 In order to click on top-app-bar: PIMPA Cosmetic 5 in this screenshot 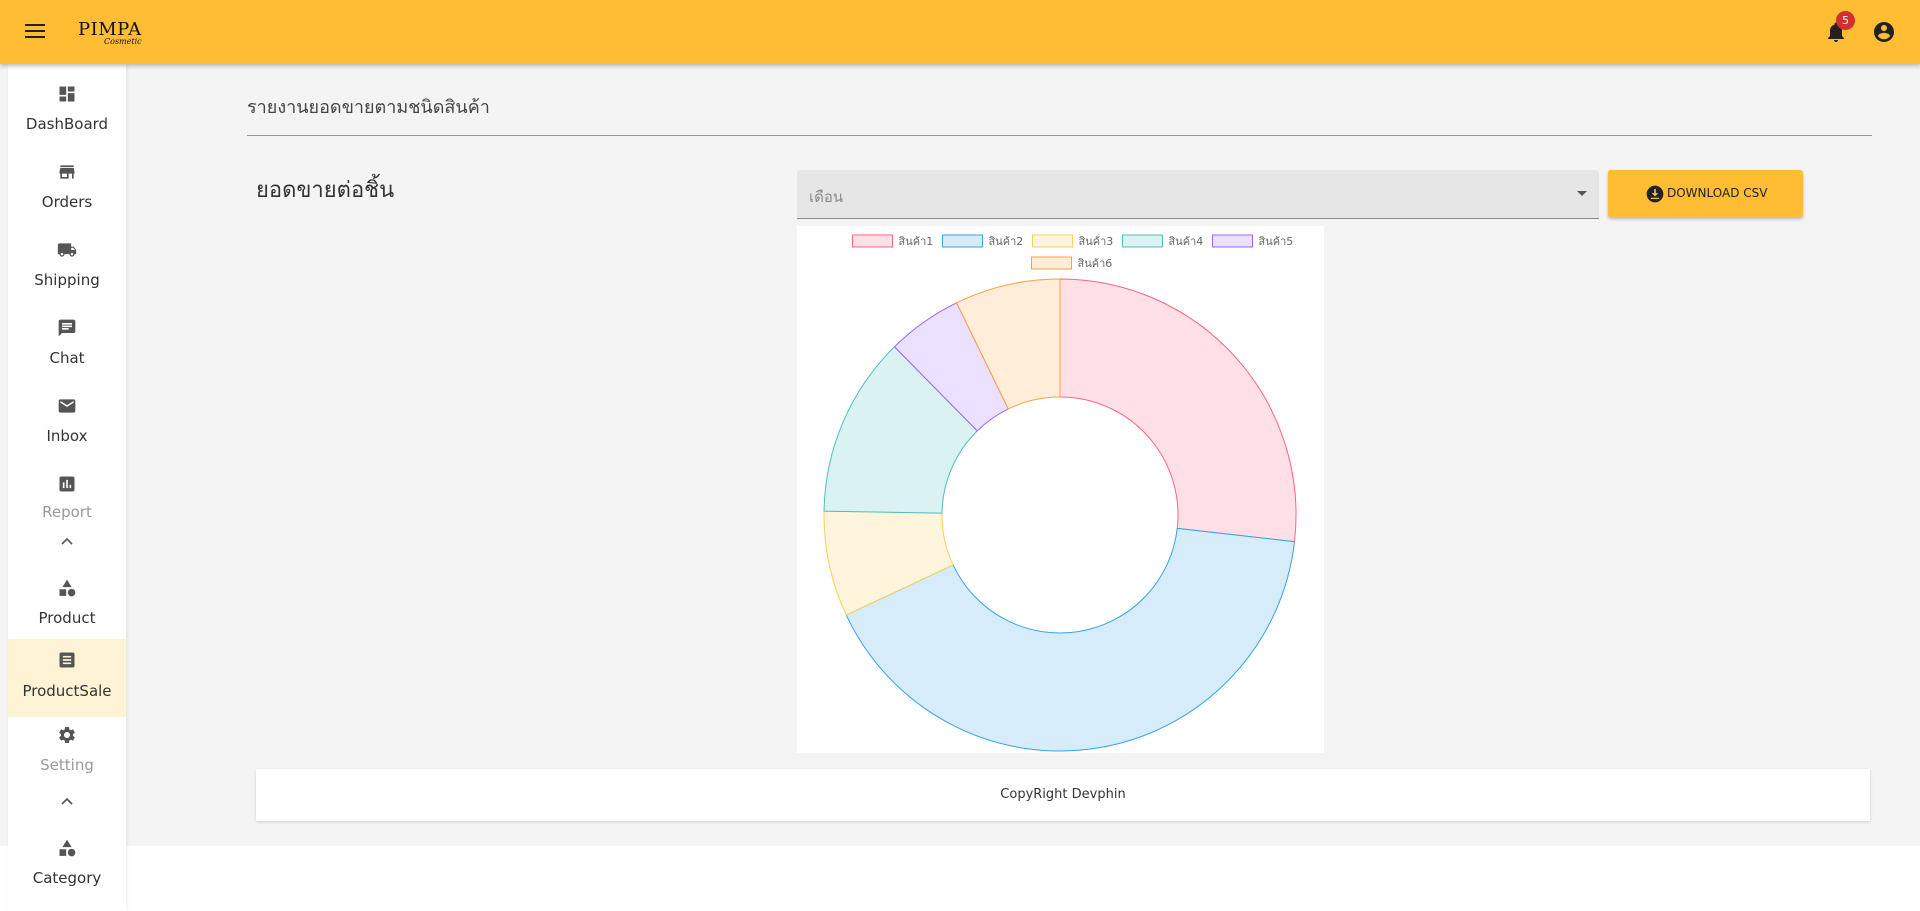, I will do `click(960, 32)`.